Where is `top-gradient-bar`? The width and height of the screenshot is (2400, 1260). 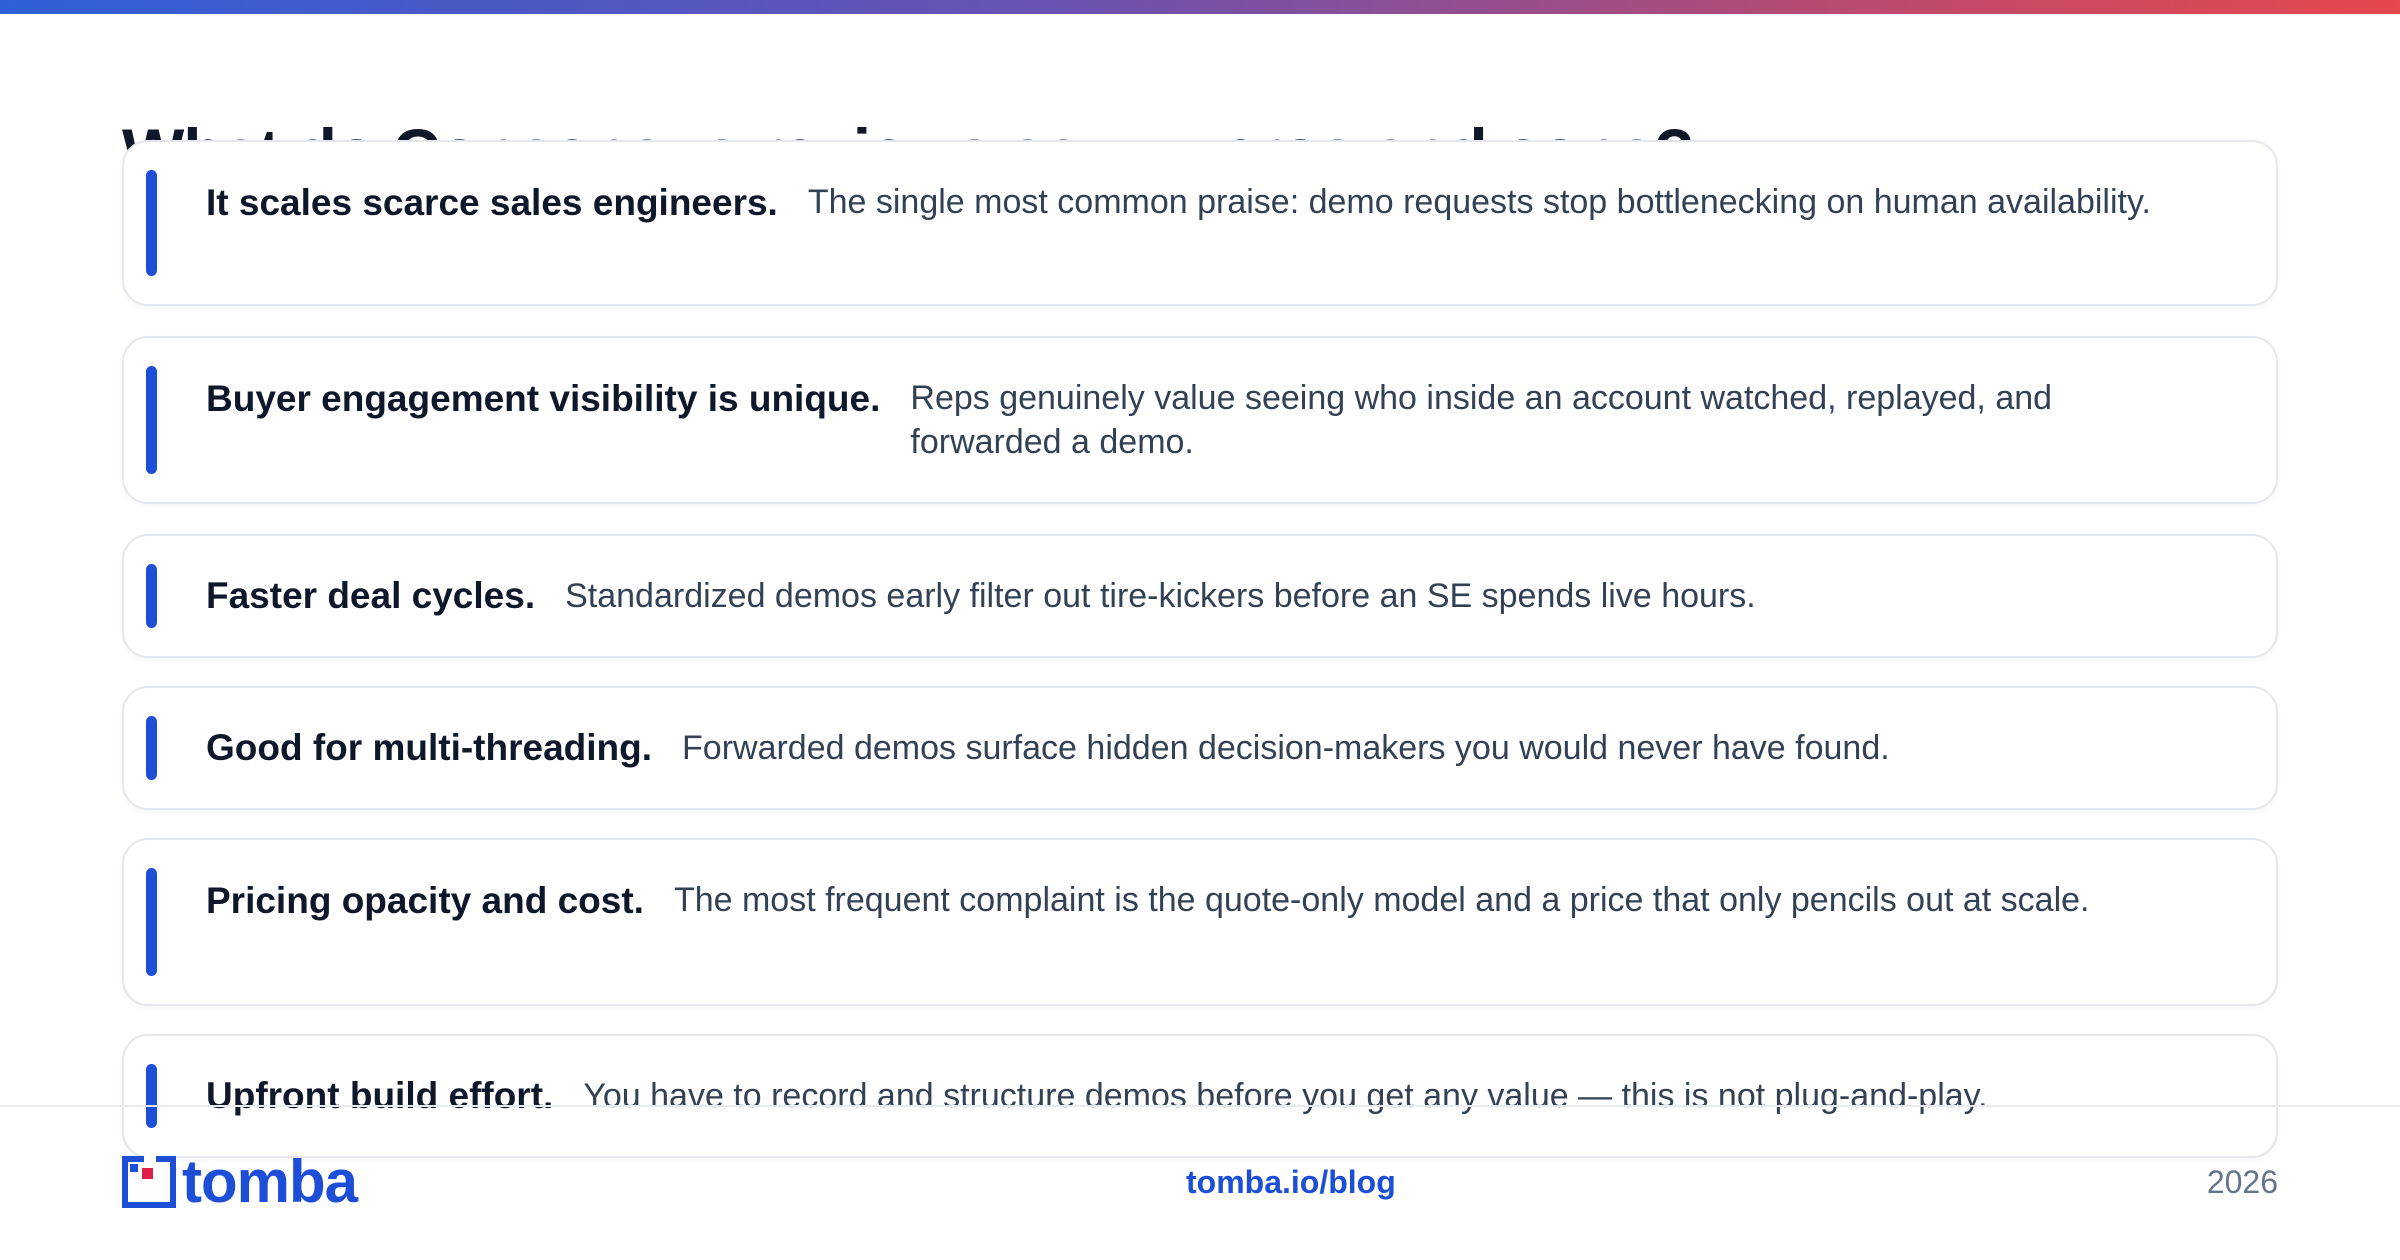 top-gradient-bar is located at coordinates (1200, 7).